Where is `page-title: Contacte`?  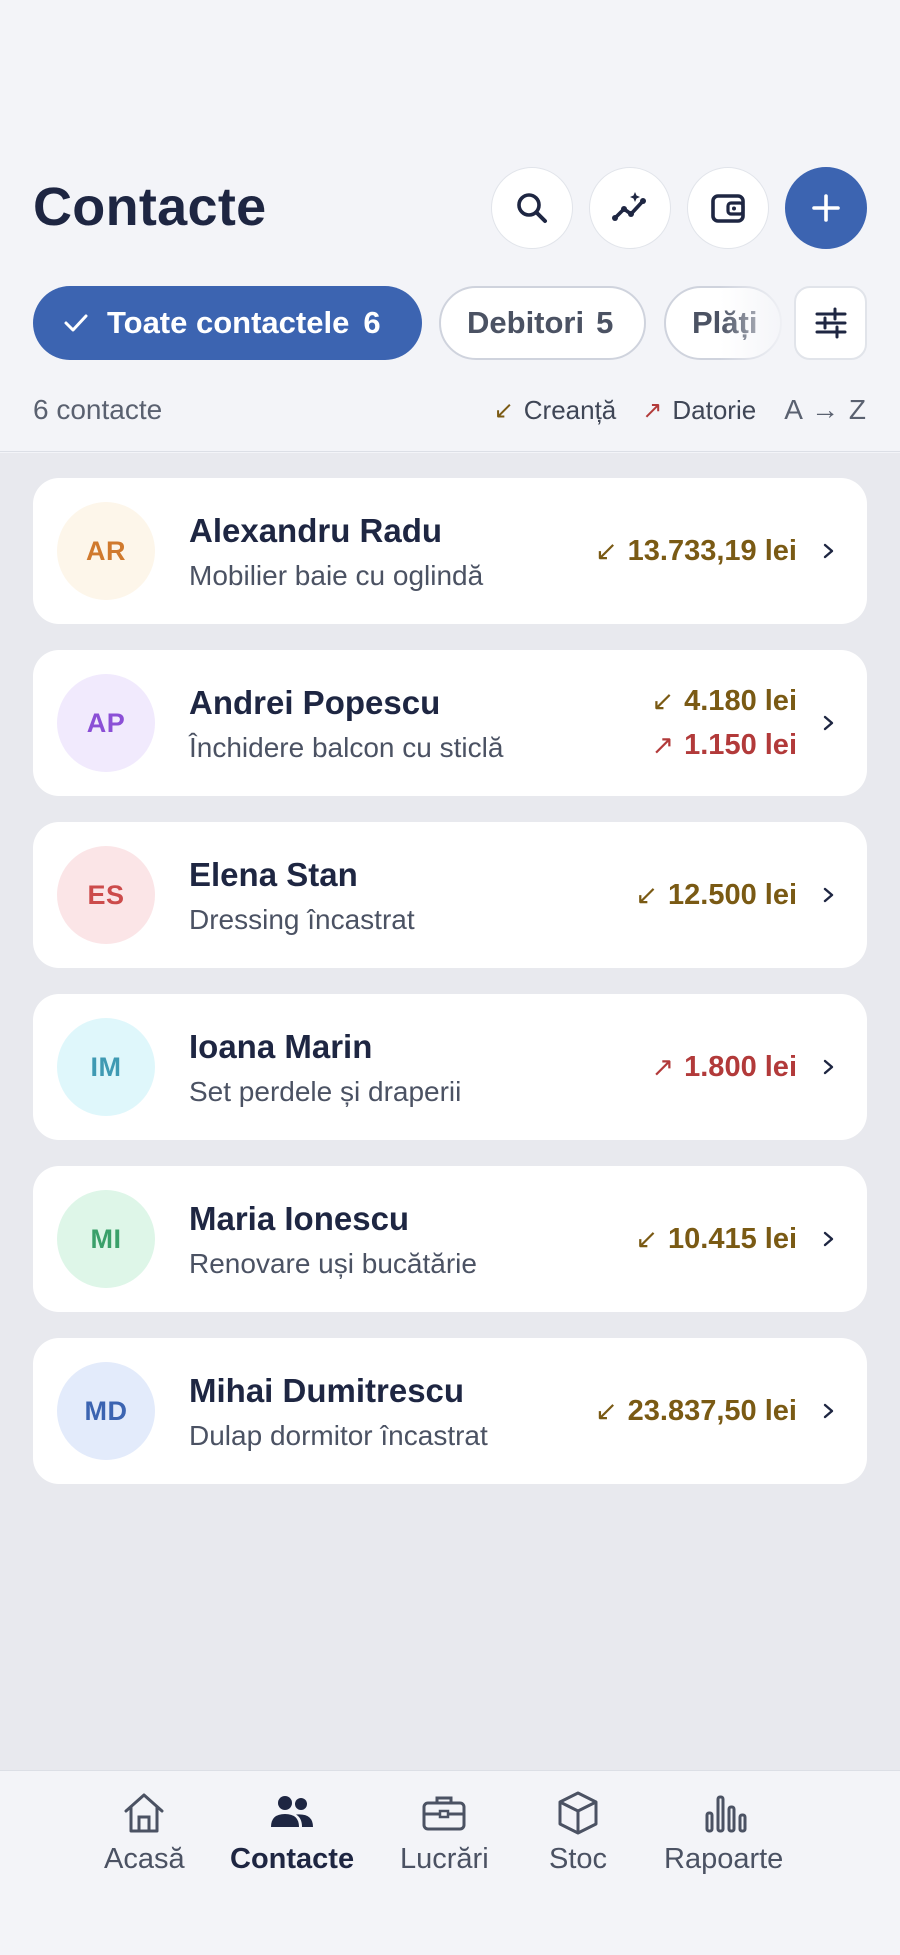 page-title: Contacte is located at coordinates (150, 207).